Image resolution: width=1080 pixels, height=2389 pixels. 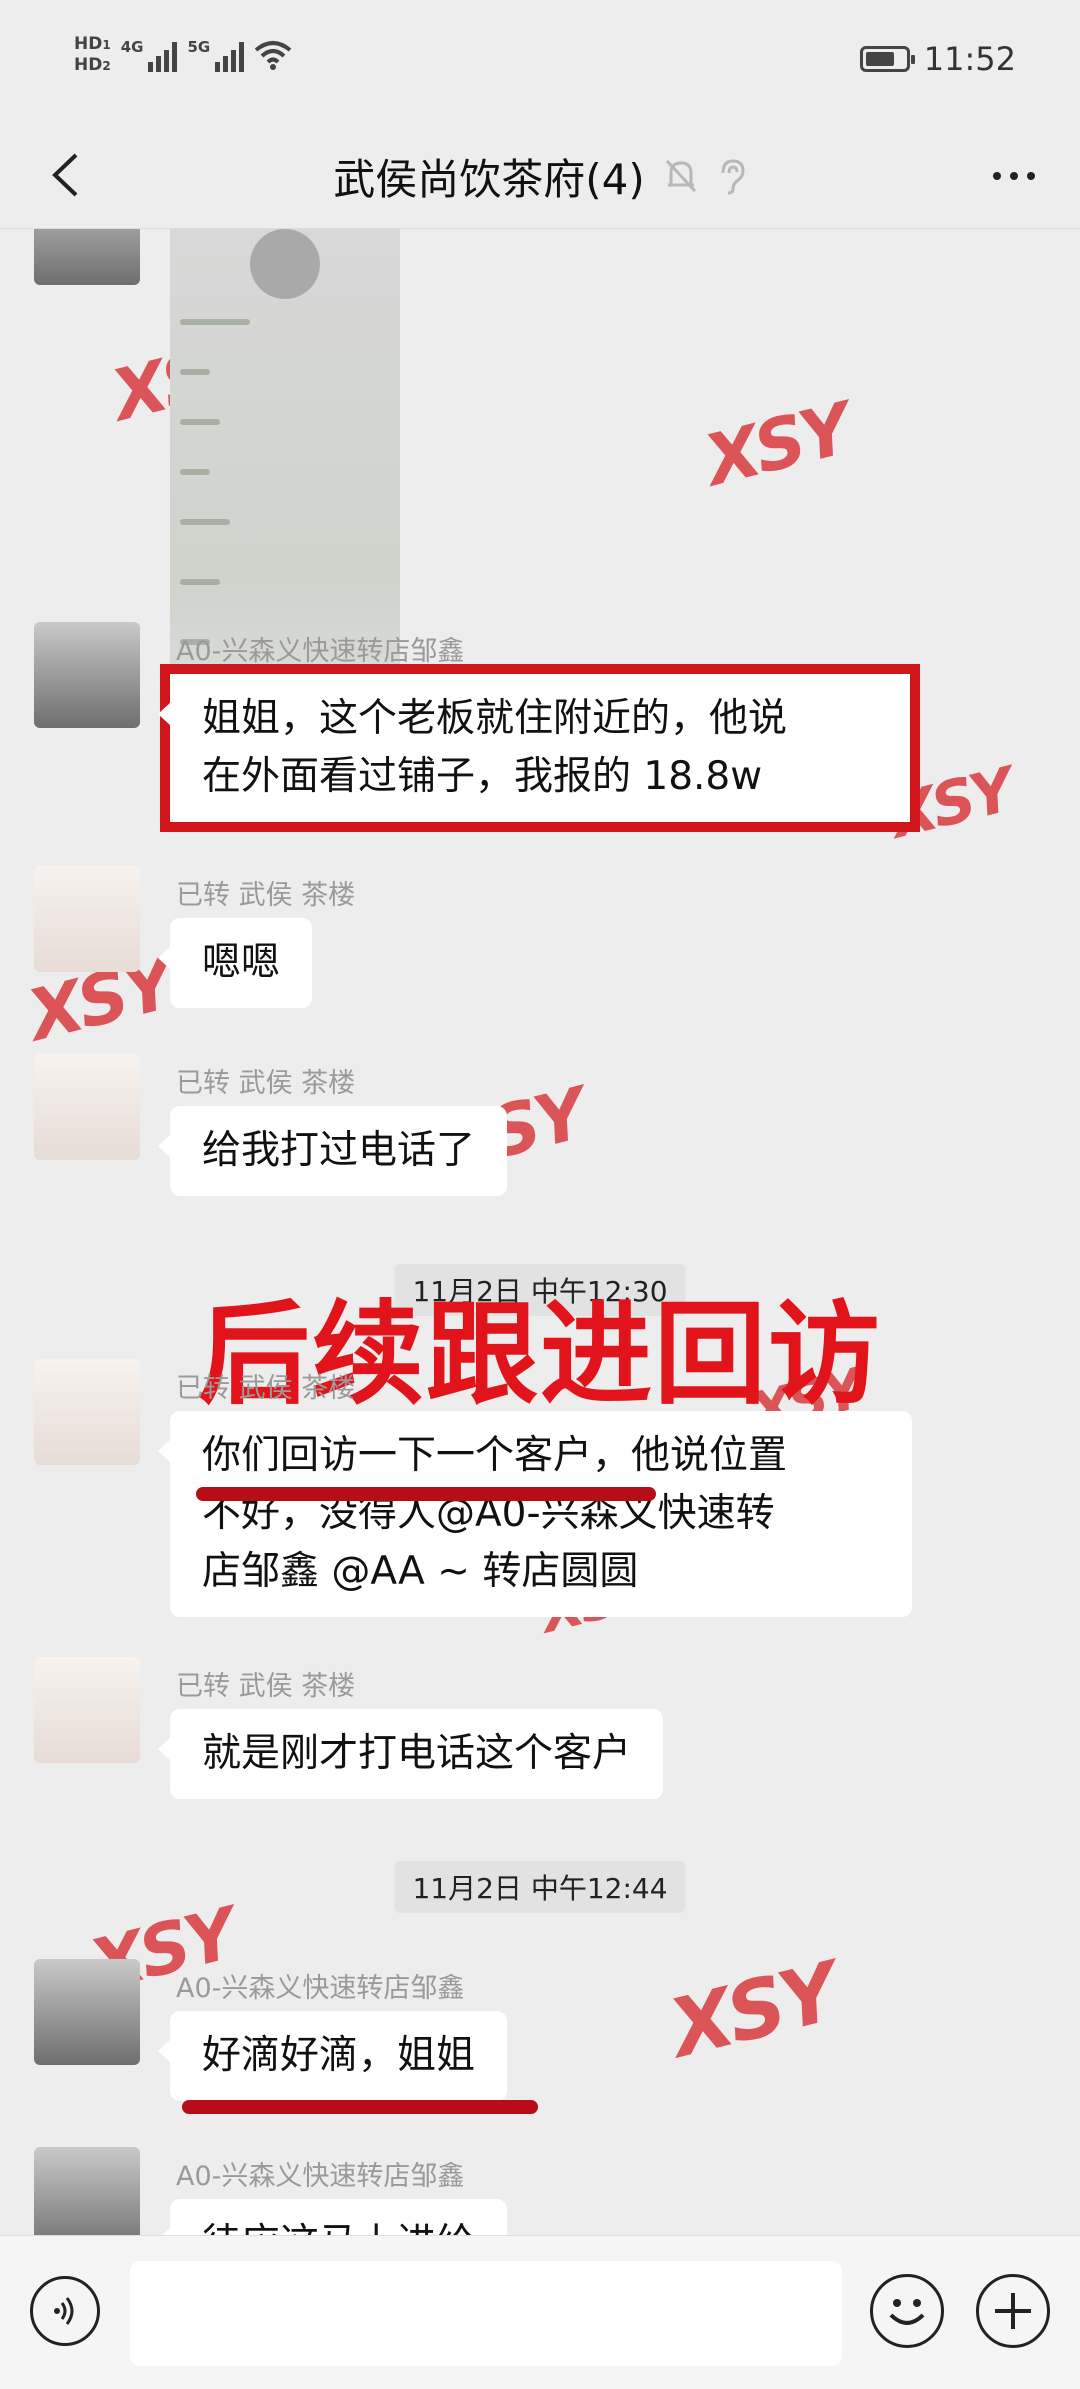 What do you see at coordinates (969, 59) in the screenshot?
I see `status-time: 11:52` at bounding box center [969, 59].